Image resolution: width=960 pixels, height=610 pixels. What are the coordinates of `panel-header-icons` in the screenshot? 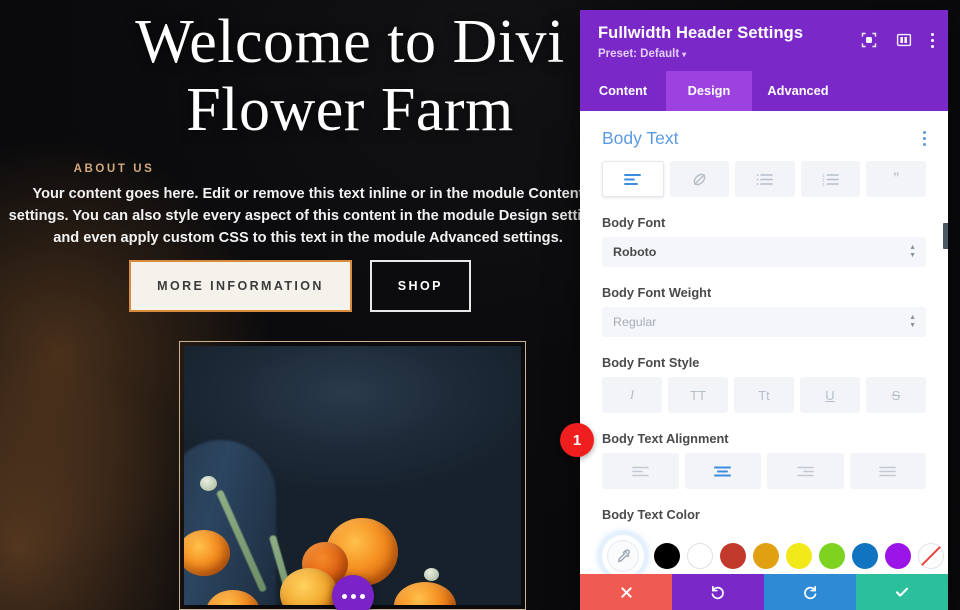 It's located at (897, 40).